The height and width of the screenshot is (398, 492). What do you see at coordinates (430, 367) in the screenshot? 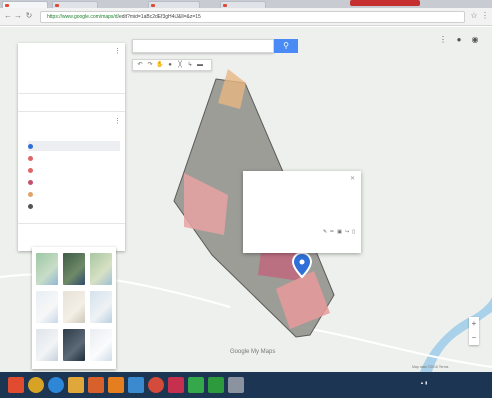
I see `map-footer-links: Map data ©2016 Terms` at bounding box center [430, 367].